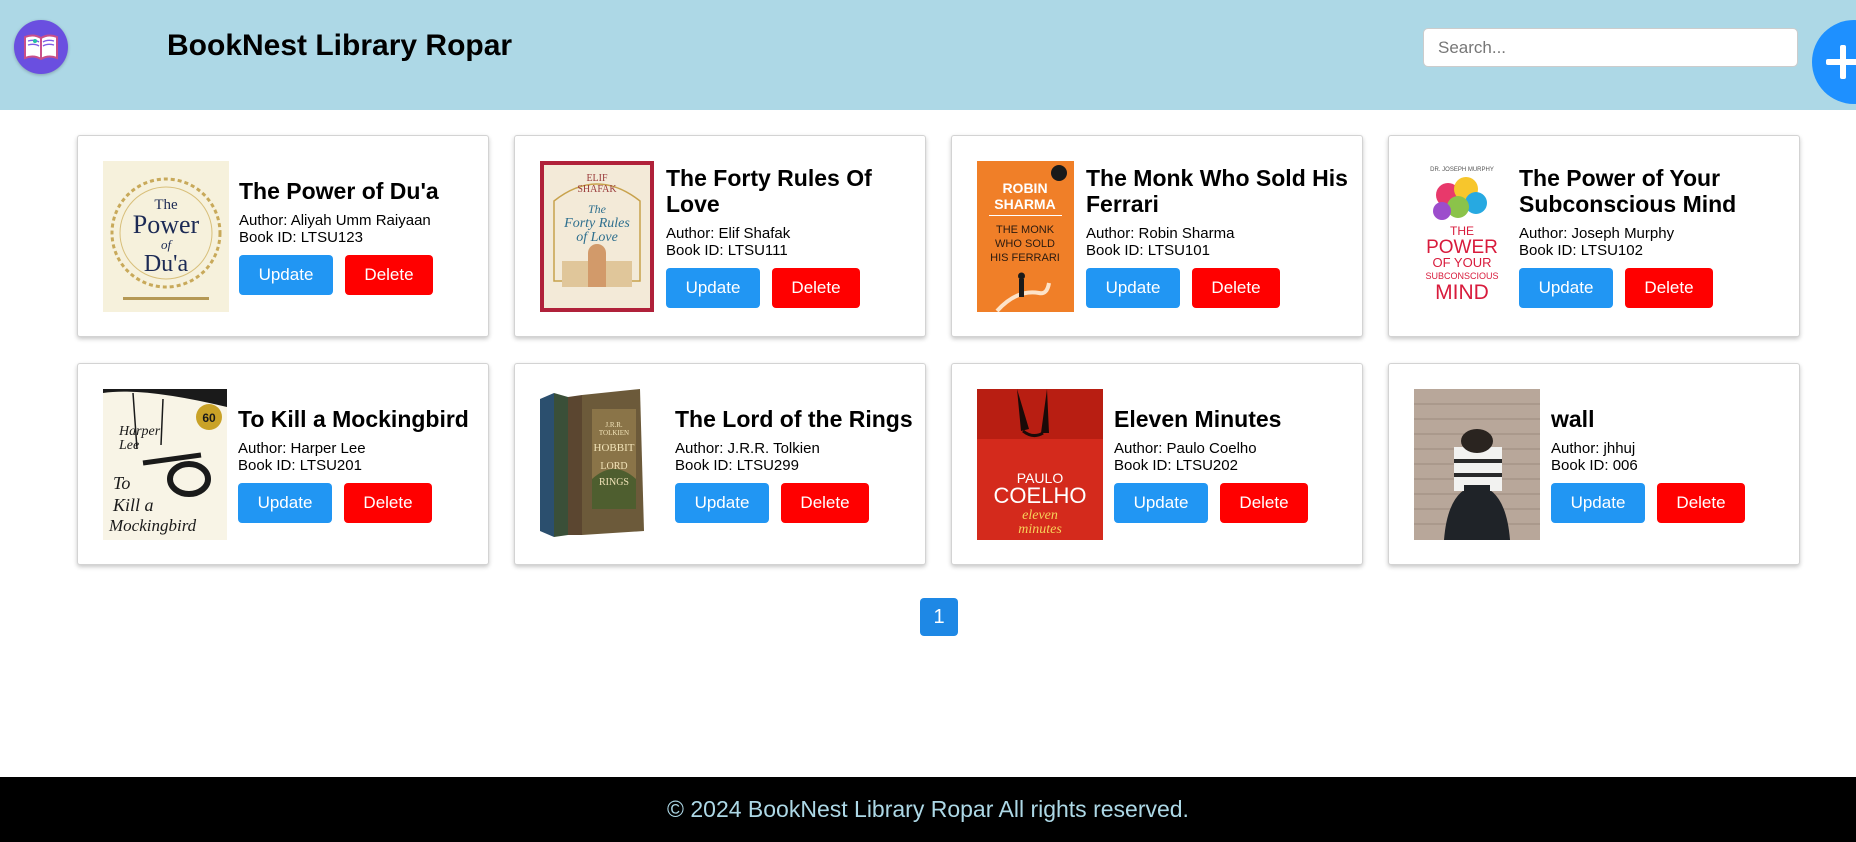 The height and width of the screenshot is (842, 1856). What do you see at coordinates (209, 418) in the screenshot?
I see `svg-text: 60` at bounding box center [209, 418].